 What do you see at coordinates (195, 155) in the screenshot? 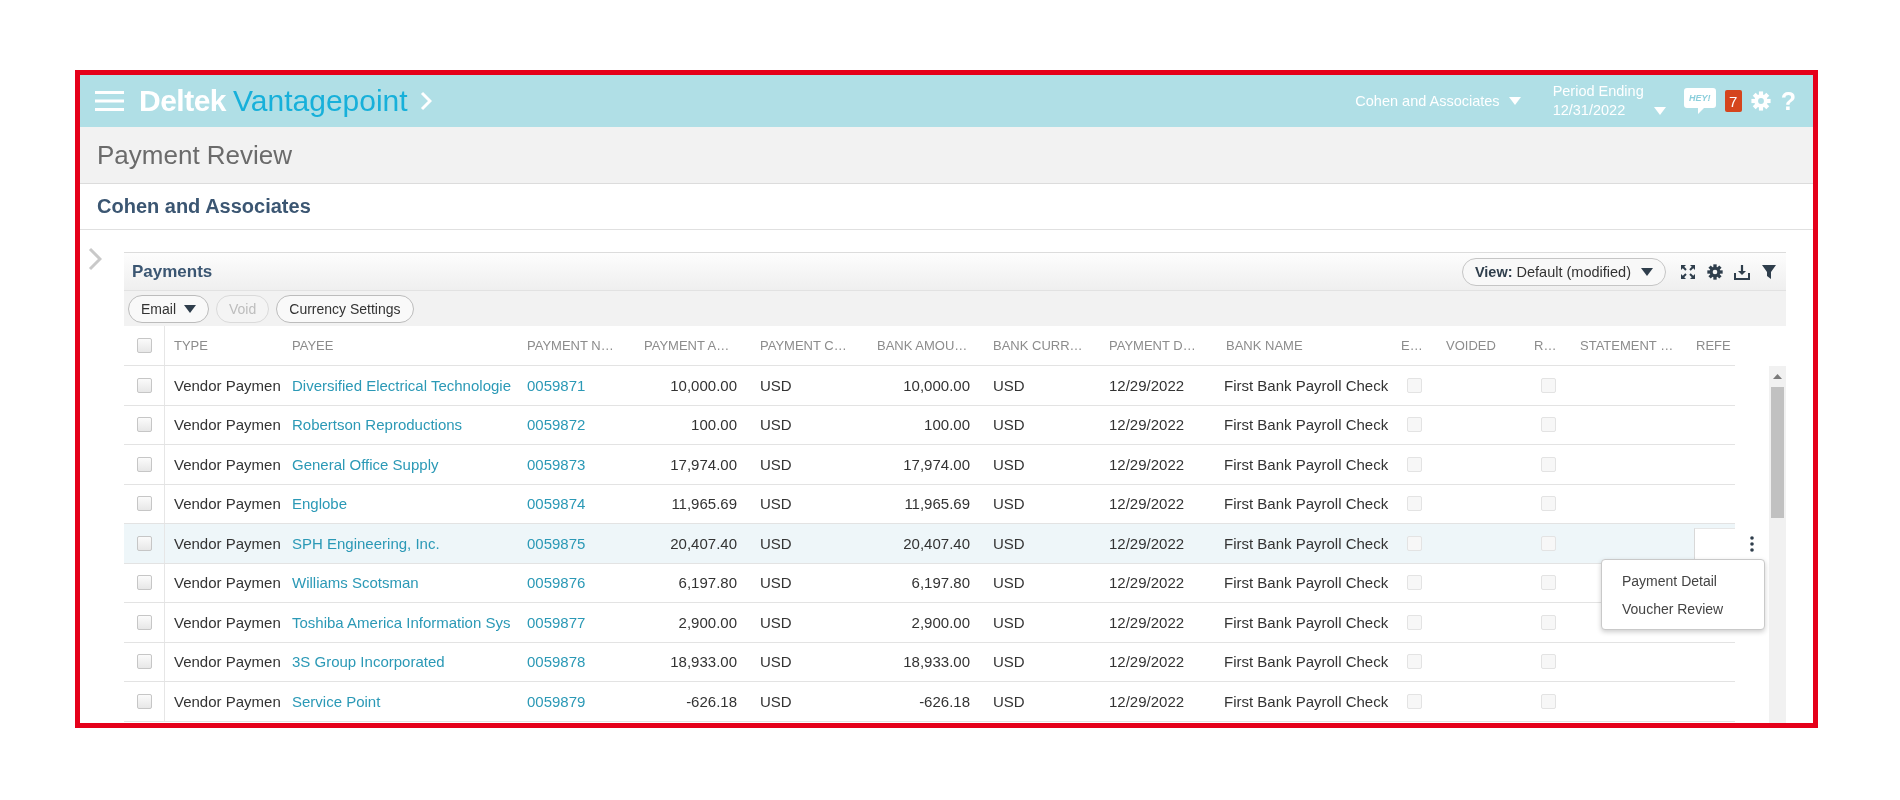
I see `page-title: Payment Review` at bounding box center [195, 155].